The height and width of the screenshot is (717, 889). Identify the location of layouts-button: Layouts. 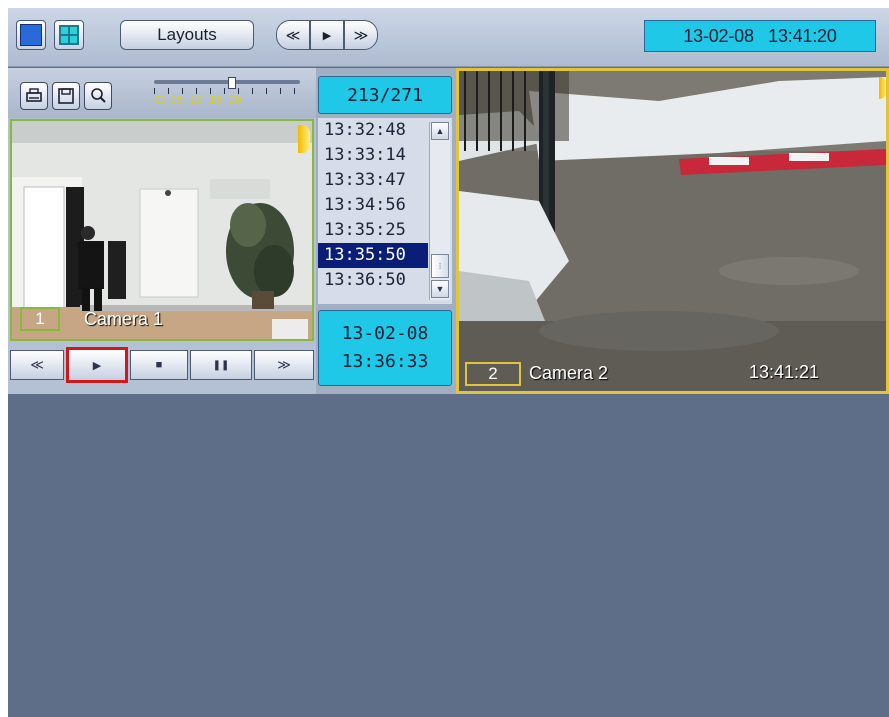
(187, 35).